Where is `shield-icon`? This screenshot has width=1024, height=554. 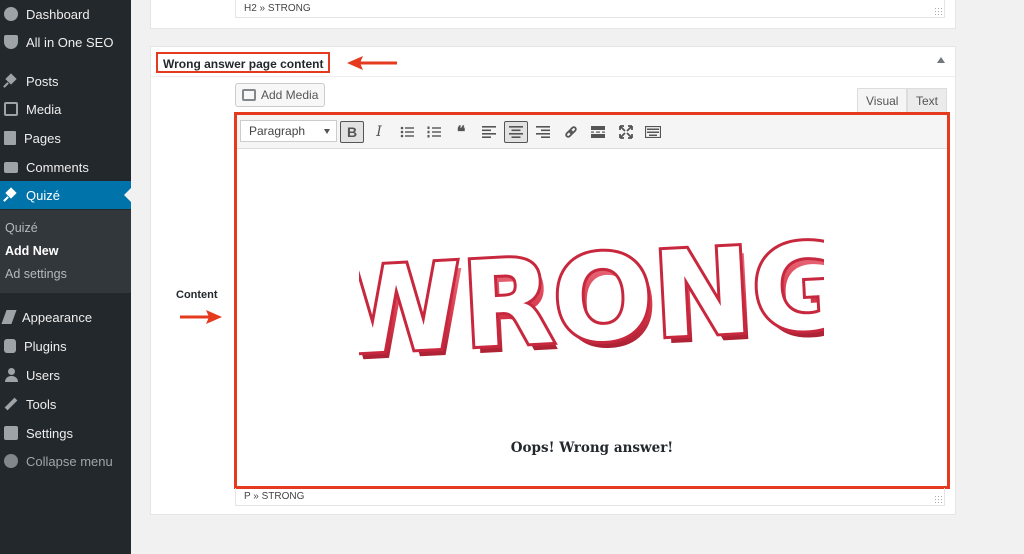 shield-icon is located at coordinates (11, 42).